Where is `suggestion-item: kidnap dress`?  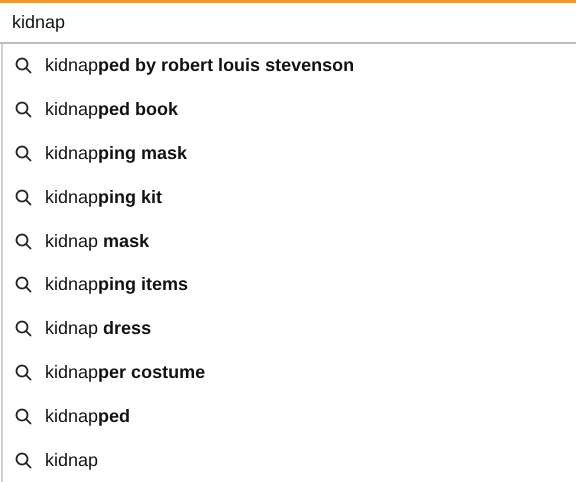
suggestion-item: kidnap dress is located at coordinates (289, 328).